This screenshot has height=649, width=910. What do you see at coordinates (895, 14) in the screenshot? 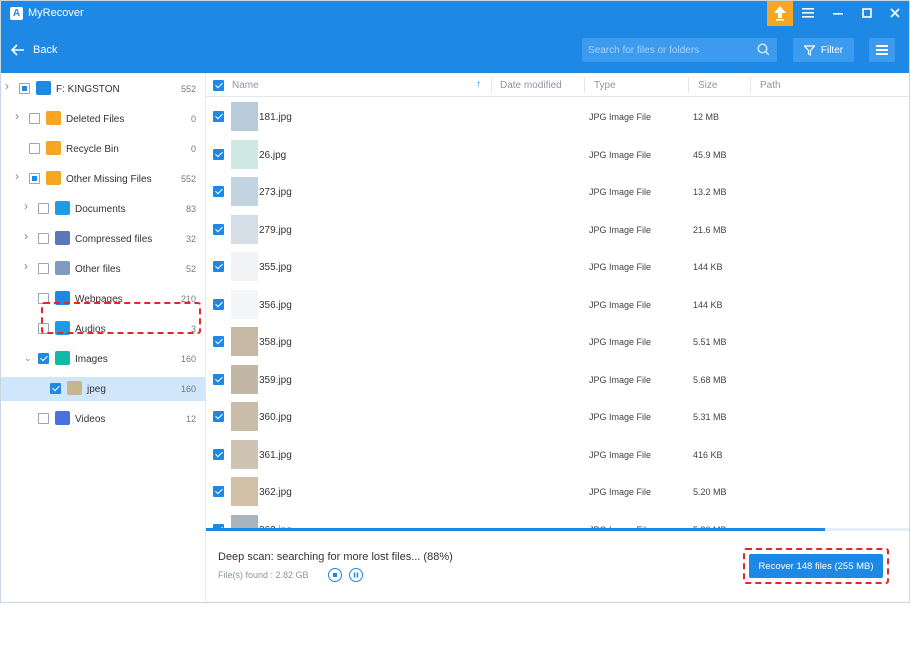
I see `close-button` at bounding box center [895, 14].